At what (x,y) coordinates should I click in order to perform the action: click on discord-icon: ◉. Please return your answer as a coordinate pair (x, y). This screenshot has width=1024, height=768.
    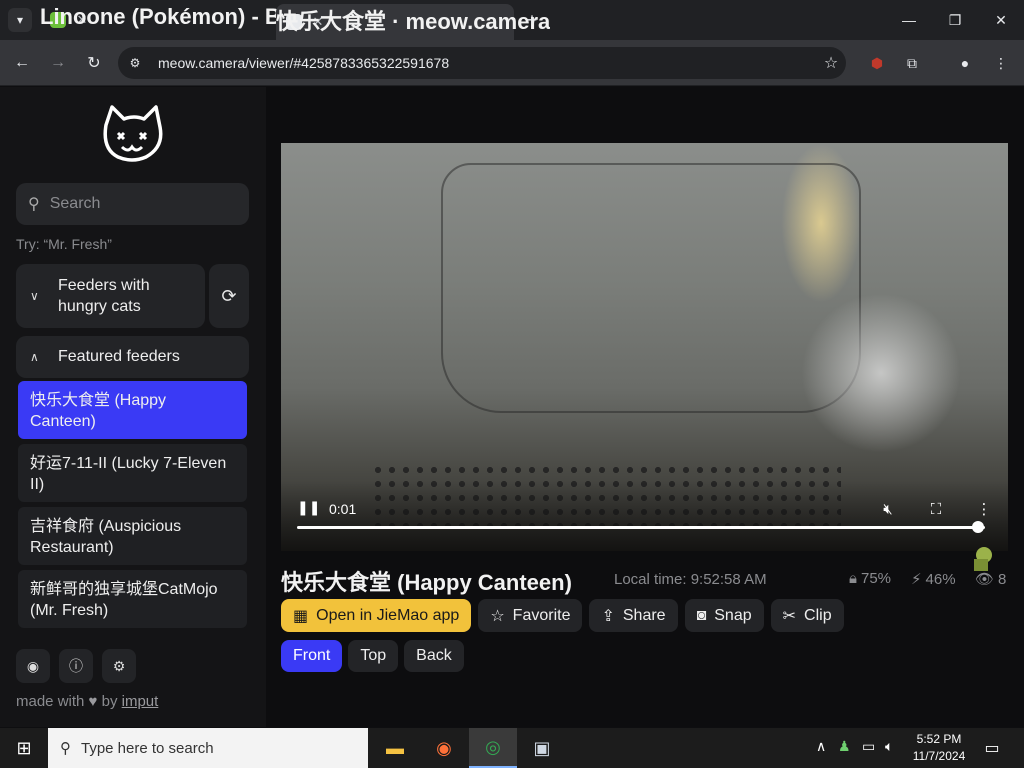
    Looking at the image, I should click on (33, 666).